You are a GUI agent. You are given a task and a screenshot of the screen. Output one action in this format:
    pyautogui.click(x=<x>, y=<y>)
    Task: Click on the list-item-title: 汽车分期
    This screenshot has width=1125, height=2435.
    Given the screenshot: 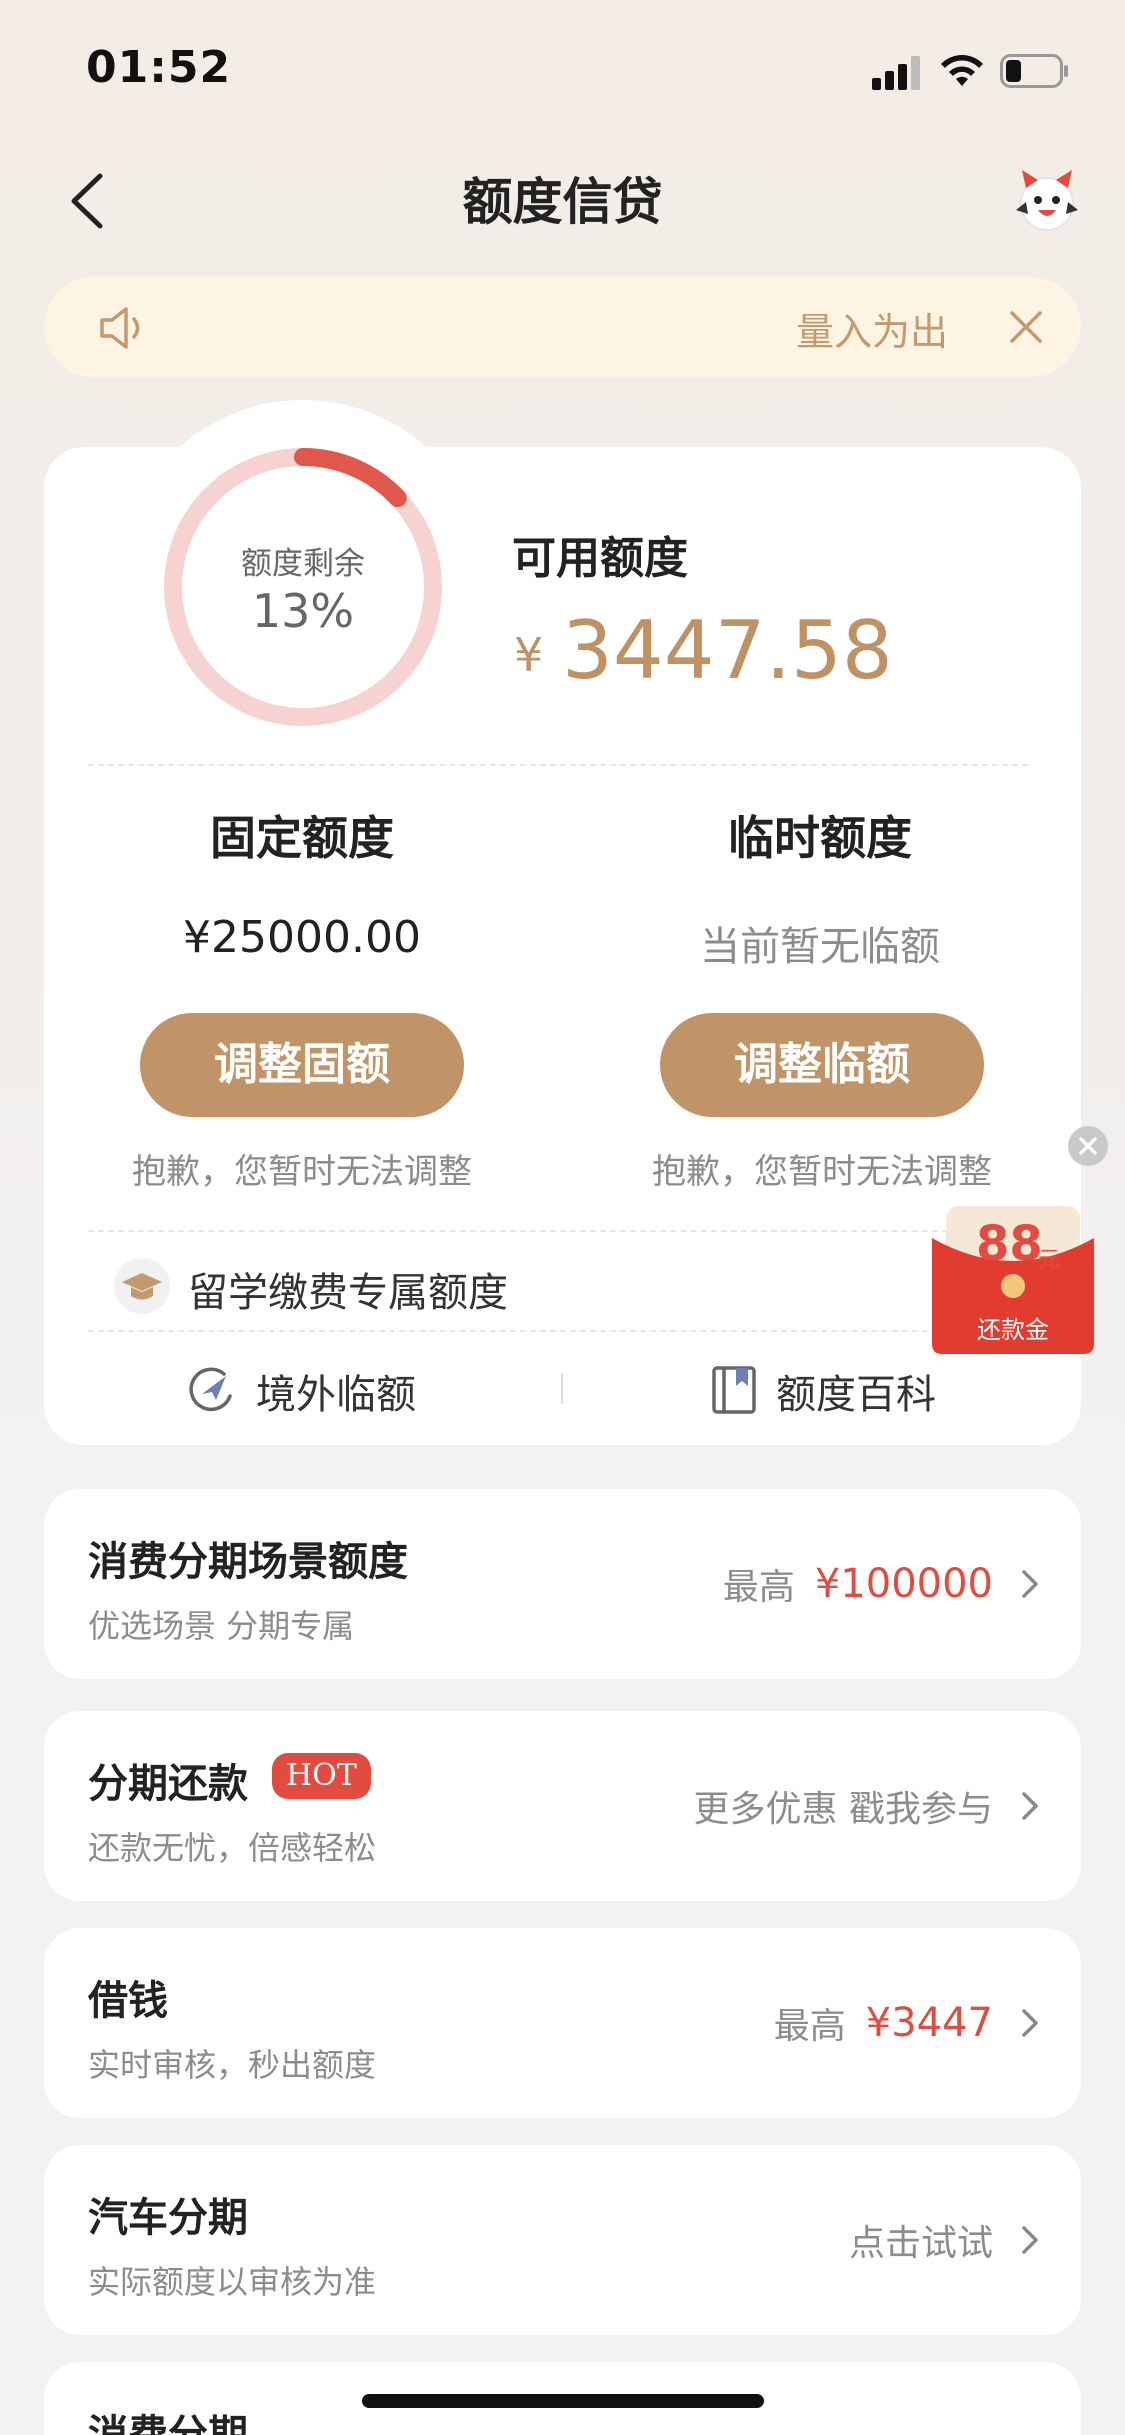 What is the action you would take?
    pyautogui.click(x=168, y=2218)
    